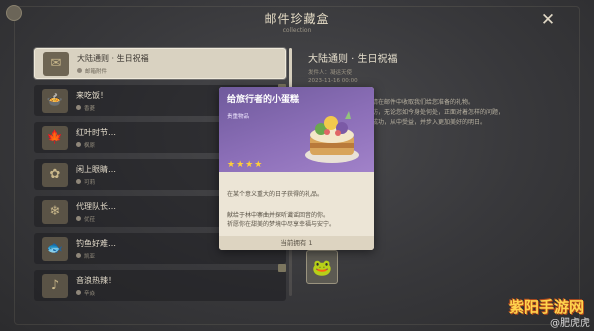 Image resolution: width=594 pixels, height=331 pixels. Describe the element at coordinates (245, 165) in the screenshot. I see `rarity-stars: ★★★★` at that location.